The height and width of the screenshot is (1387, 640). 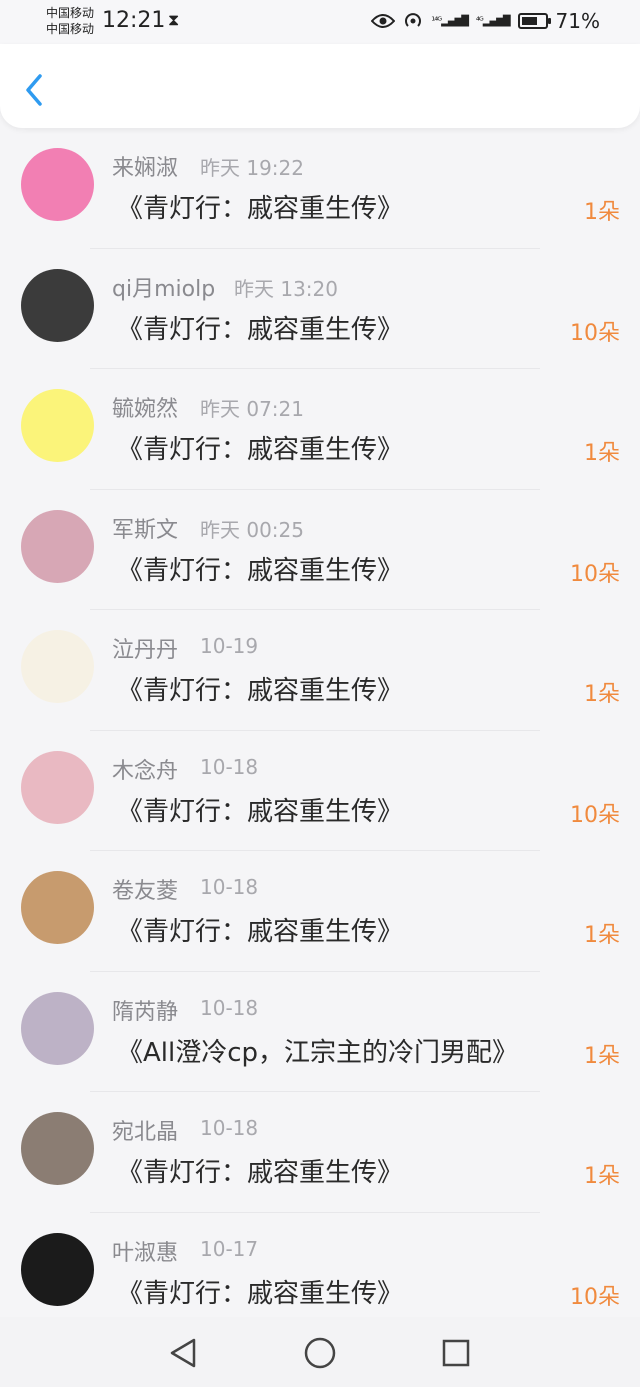 What do you see at coordinates (145, 530) in the screenshot?
I see `sender-name: 军斯文` at bounding box center [145, 530].